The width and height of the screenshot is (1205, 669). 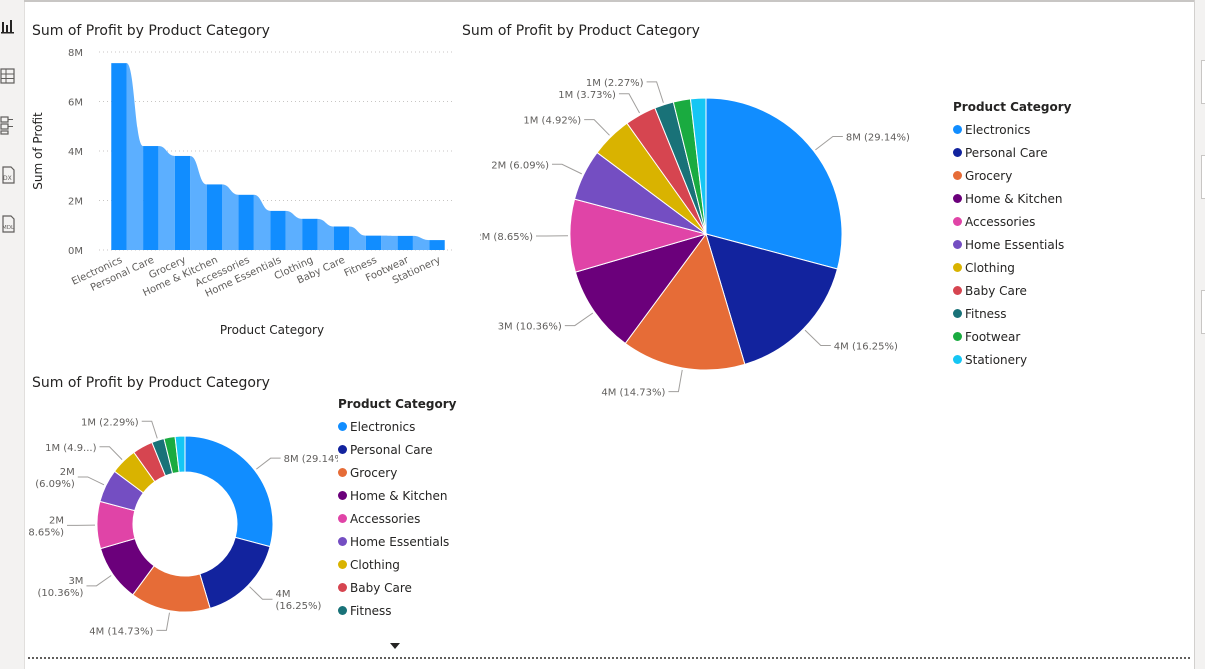 What do you see at coordinates (1203, 82) in the screenshot?
I see `filters-pane-tab` at bounding box center [1203, 82].